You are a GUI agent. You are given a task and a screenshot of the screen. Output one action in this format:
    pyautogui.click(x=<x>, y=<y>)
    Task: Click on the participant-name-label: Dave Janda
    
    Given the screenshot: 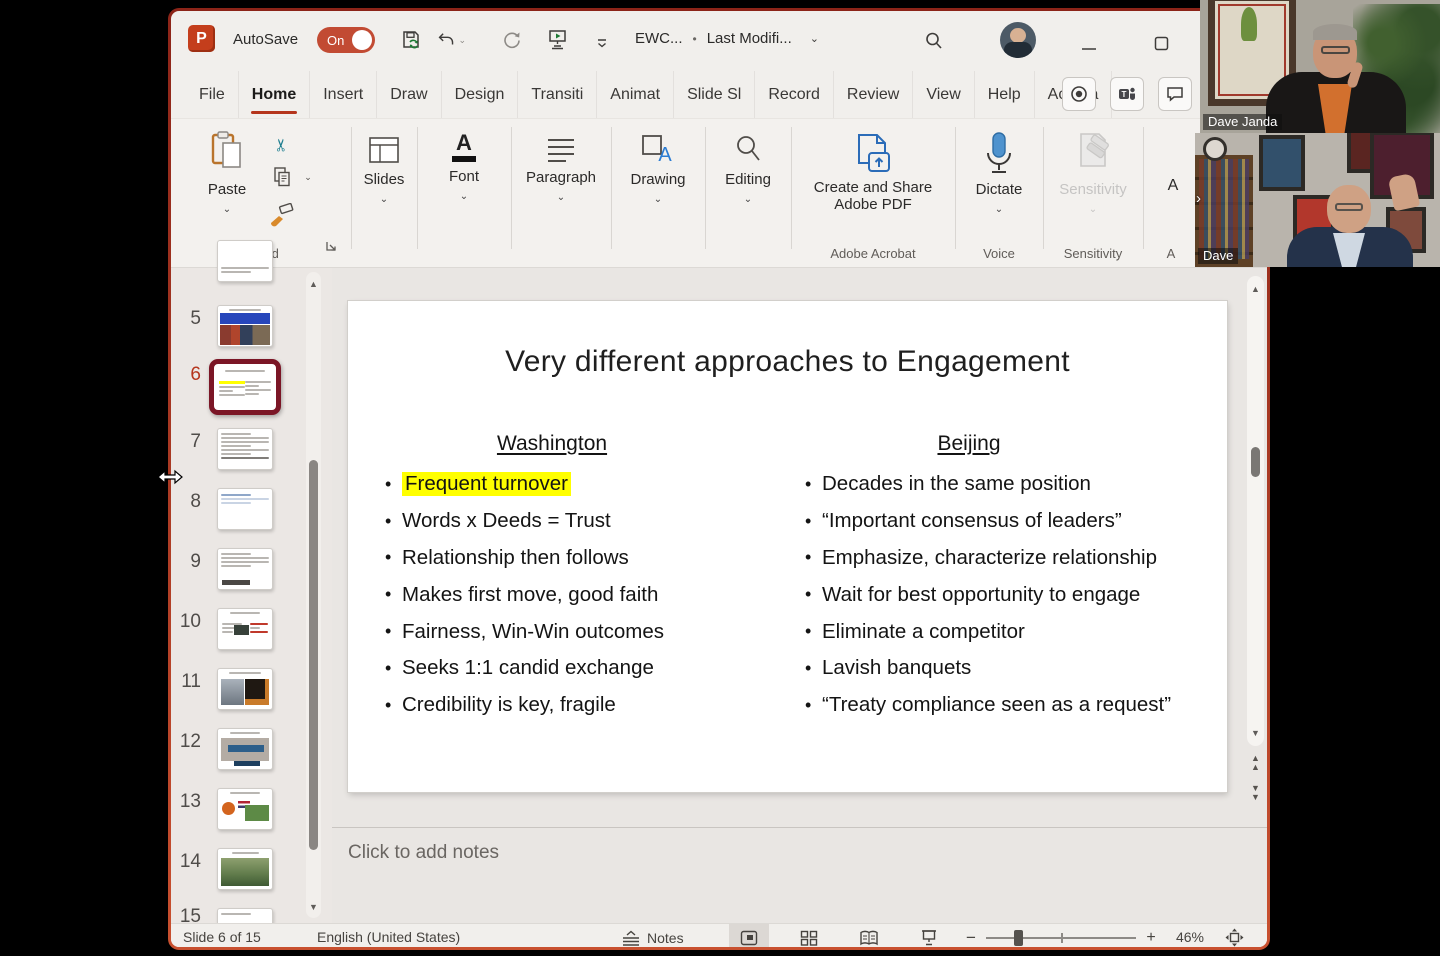 What is the action you would take?
    pyautogui.click(x=1243, y=122)
    